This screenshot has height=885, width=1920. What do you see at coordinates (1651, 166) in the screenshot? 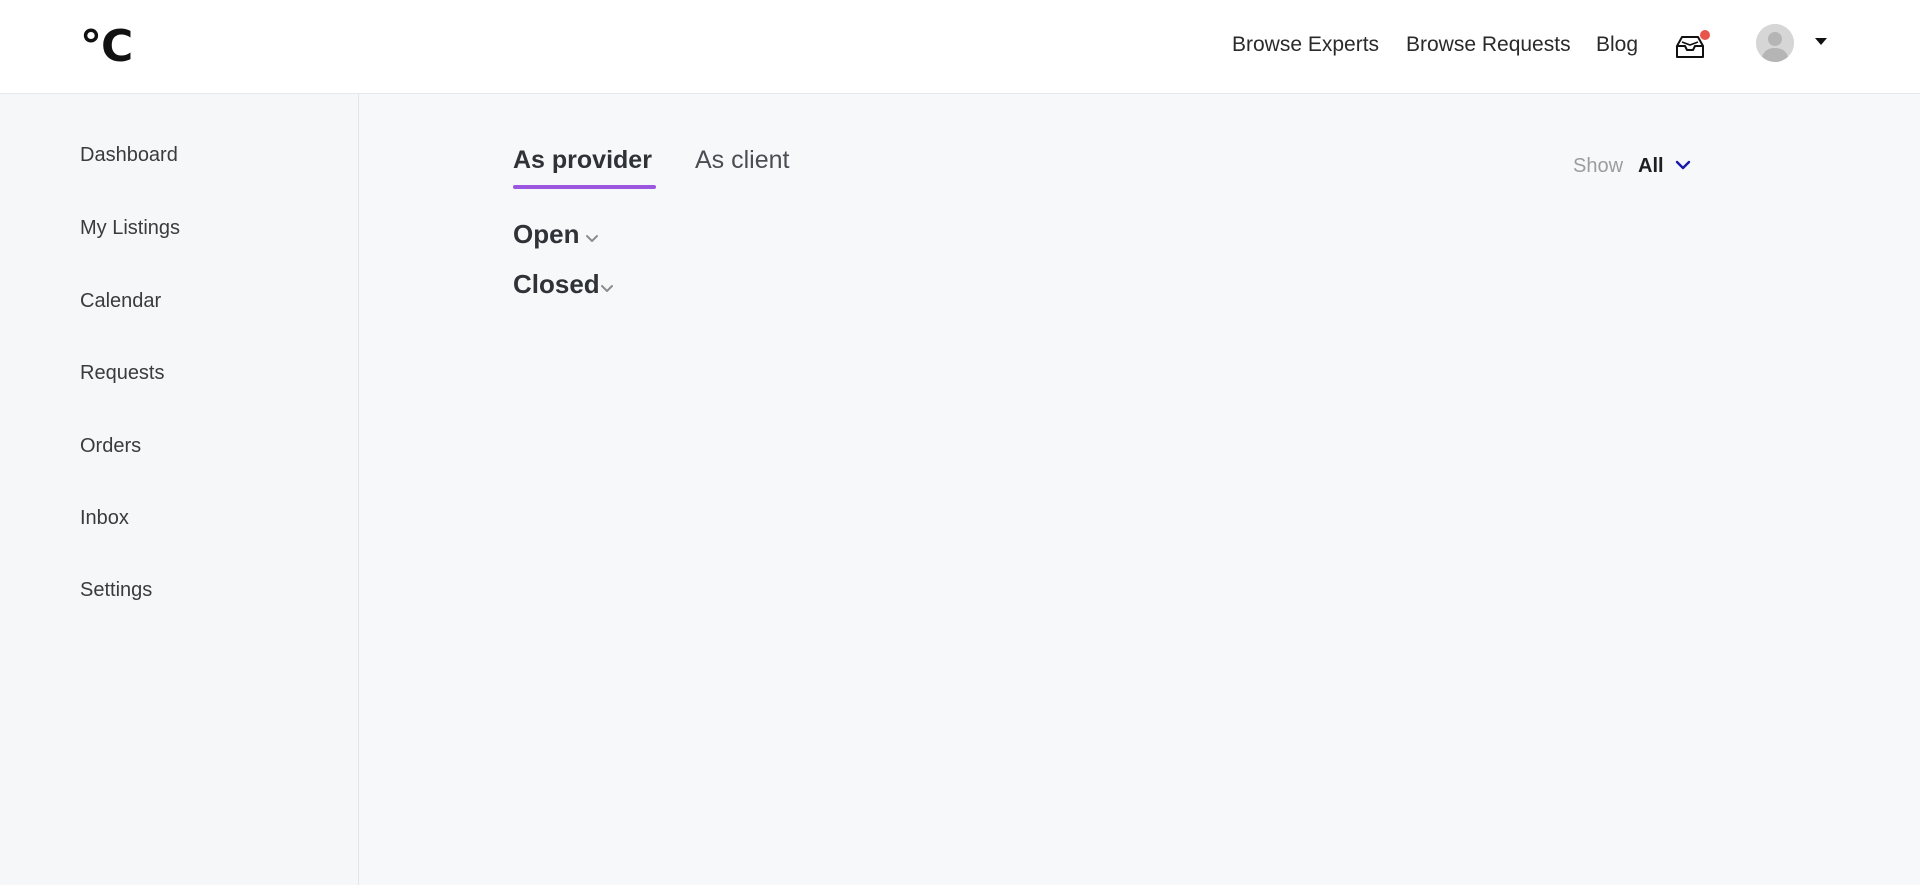
I see `filter-show-value: All` at bounding box center [1651, 166].